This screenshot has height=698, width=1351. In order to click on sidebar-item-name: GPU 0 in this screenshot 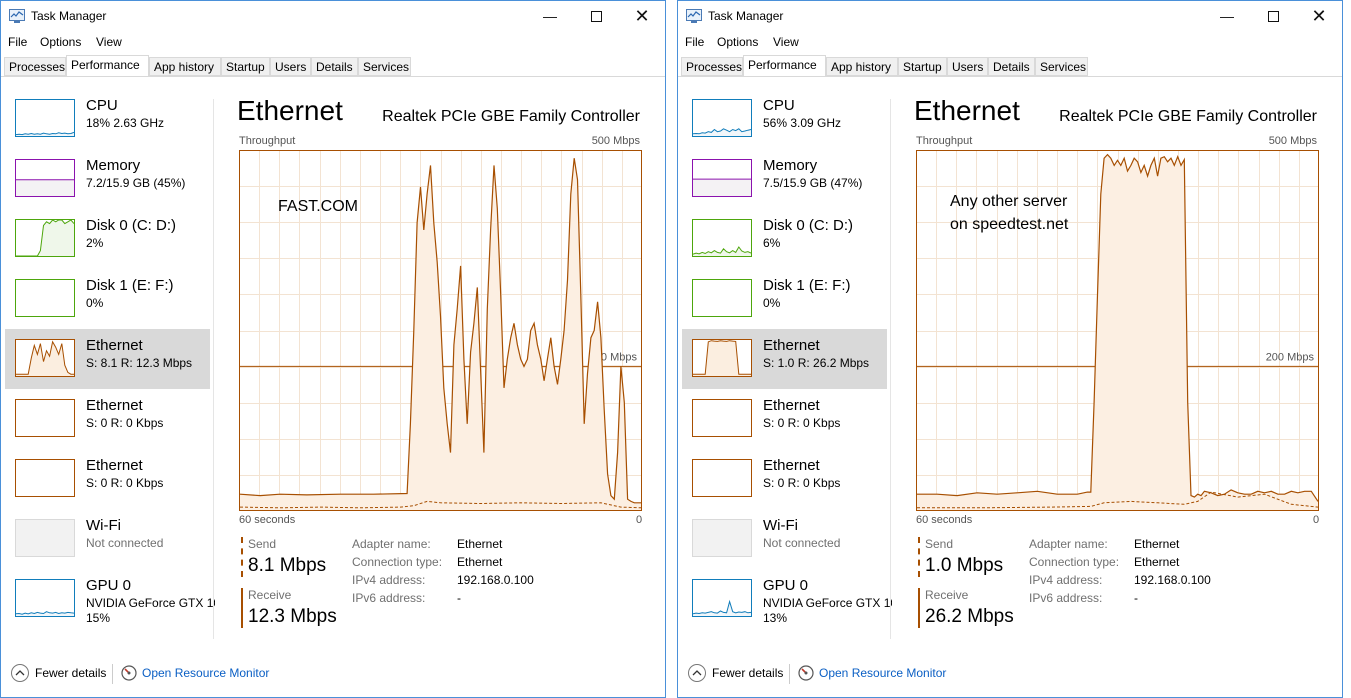, I will do `click(786, 585)`.